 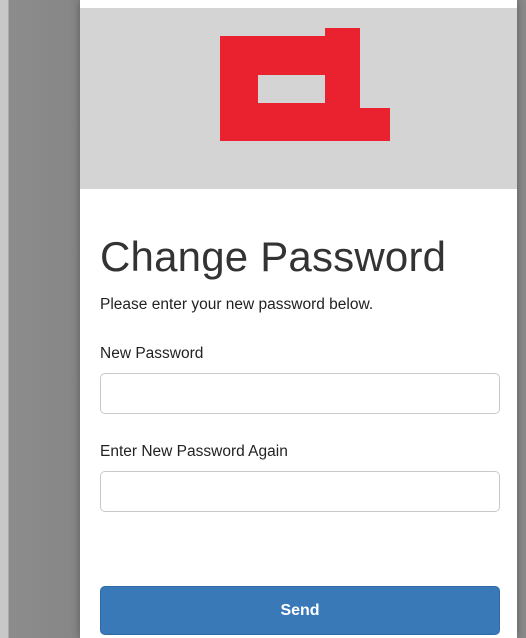 What do you see at coordinates (273, 256) in the screenshot?
I see `page-title: Change Password` at bounding box center [273, 256].